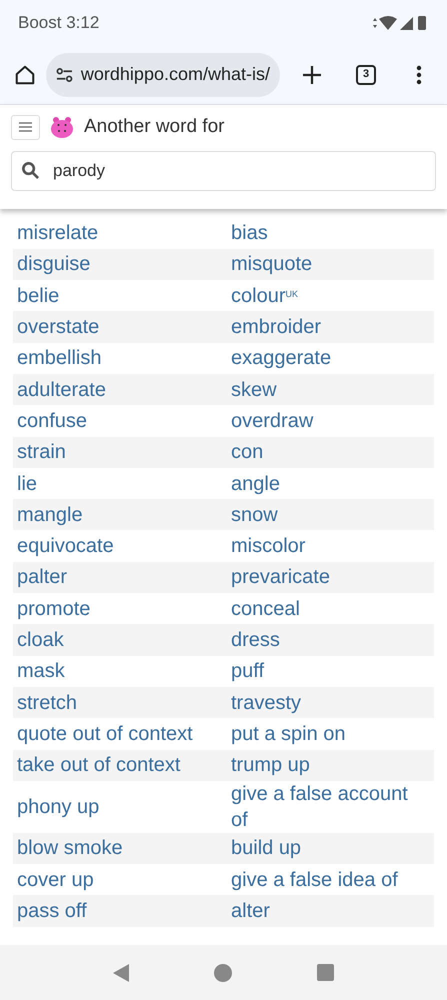  I want to click on synonym-link: exaggerate, so click(330, 358).